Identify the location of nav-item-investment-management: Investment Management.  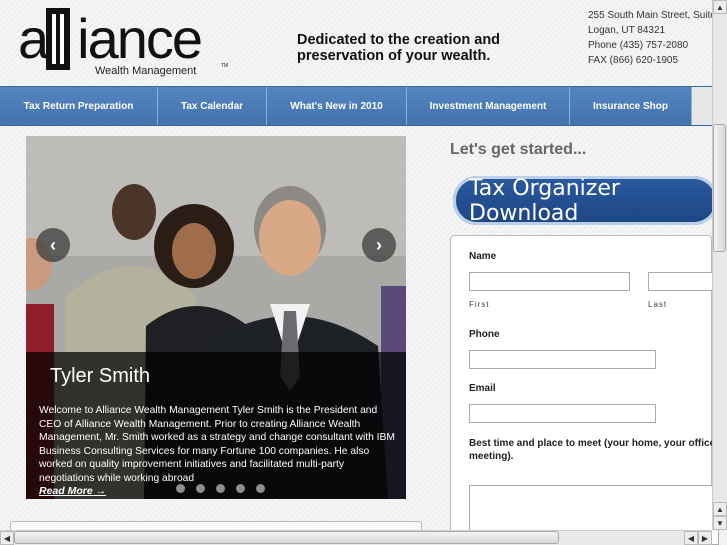
(488, 106).